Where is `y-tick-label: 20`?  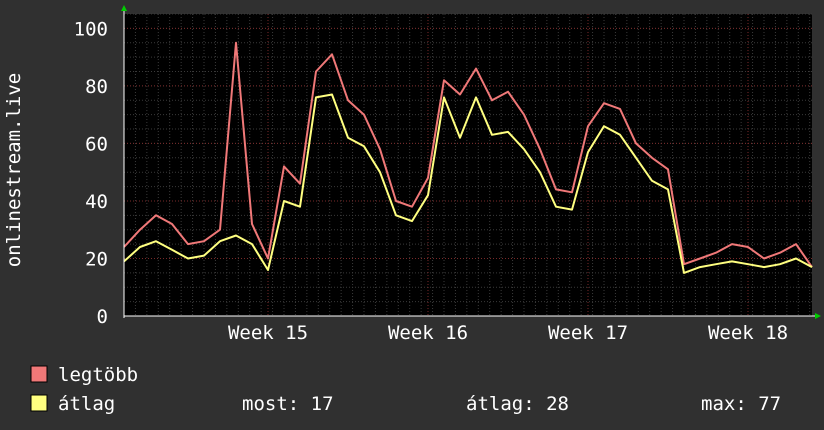
y-tick-label: 20 is located at coordinates (96, 259).